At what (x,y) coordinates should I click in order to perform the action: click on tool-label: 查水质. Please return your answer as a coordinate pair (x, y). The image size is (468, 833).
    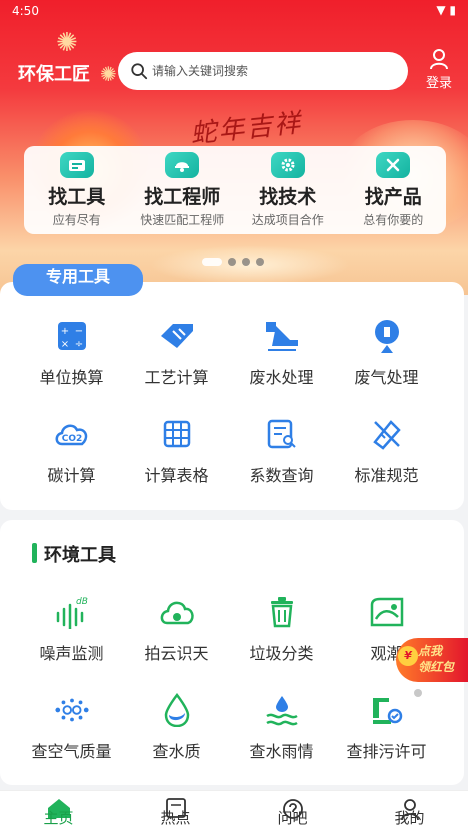
    Looking at the image, I should click on (176, 751).